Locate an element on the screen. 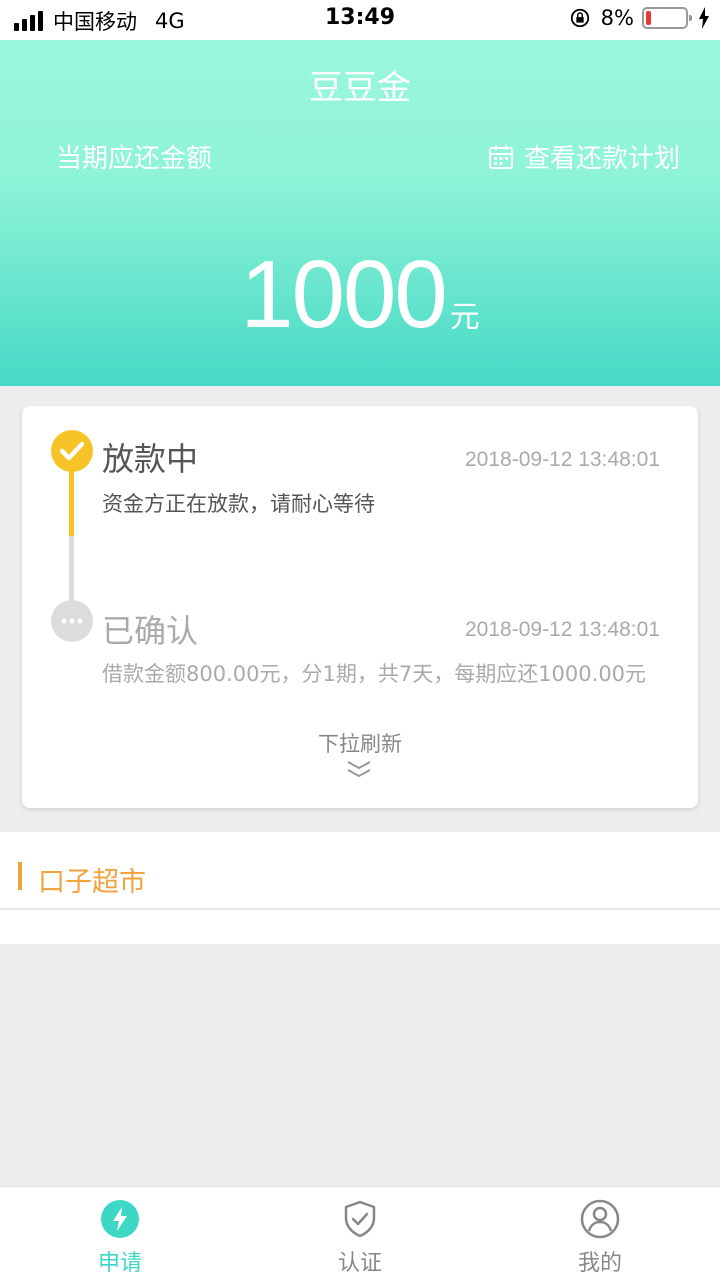 The height and width of the screenshot is (1280, 720). charging-bolt-icon is located at coordinates (704, 18).